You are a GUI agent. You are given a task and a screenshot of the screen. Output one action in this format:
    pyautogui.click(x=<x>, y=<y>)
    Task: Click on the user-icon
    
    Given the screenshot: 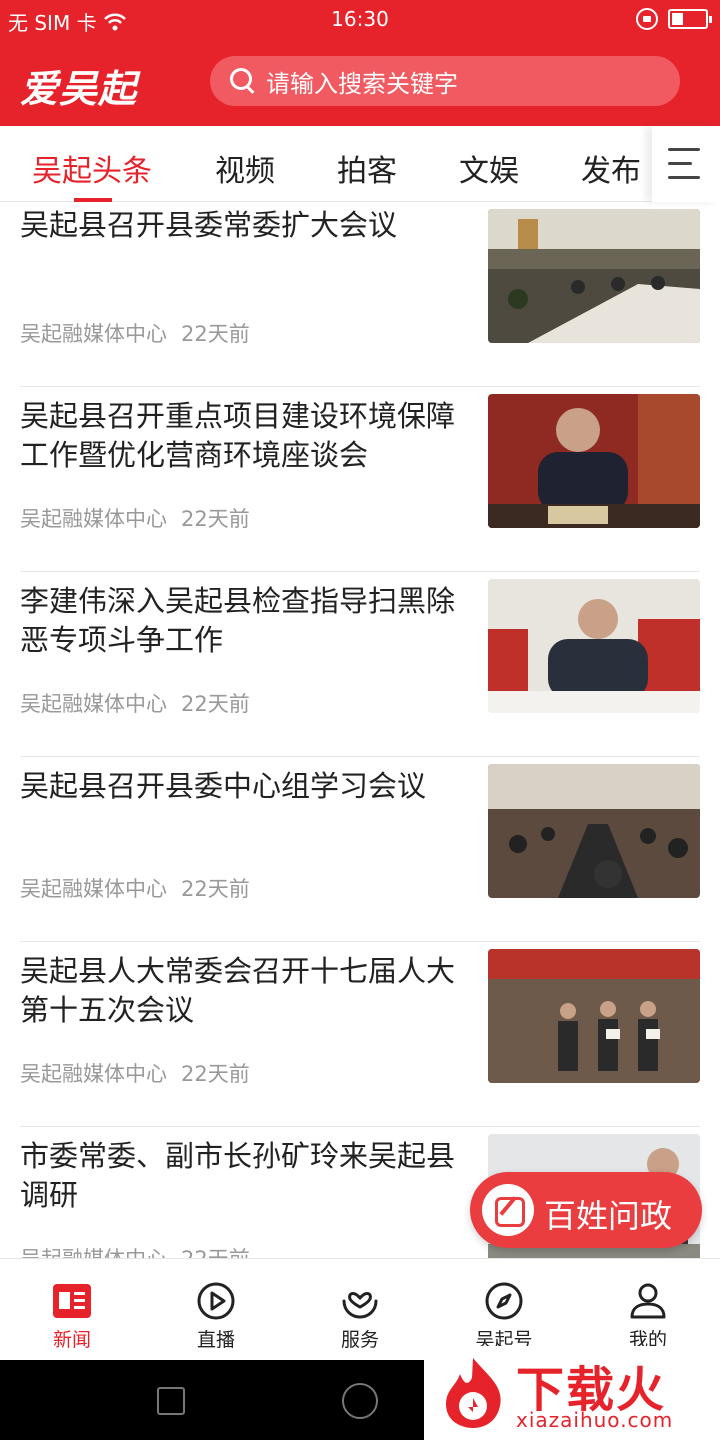 What is the action you would take?
    pyautogui.click(x=648, y=1301)
    